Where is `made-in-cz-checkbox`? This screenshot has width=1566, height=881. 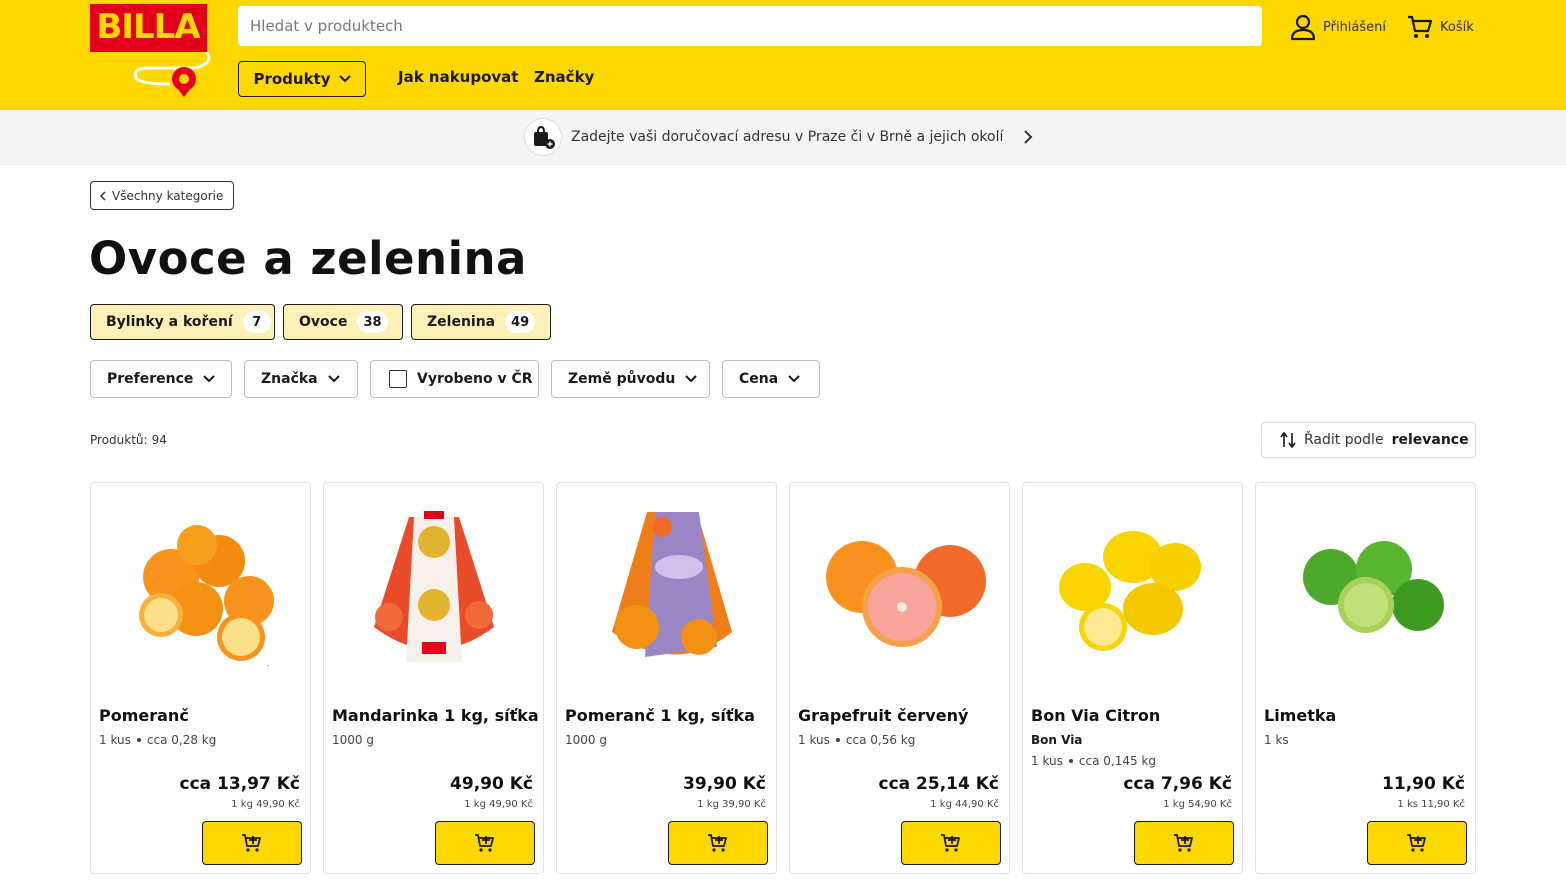 made-in-cz-checkbox is located at coordinates (398, 379).